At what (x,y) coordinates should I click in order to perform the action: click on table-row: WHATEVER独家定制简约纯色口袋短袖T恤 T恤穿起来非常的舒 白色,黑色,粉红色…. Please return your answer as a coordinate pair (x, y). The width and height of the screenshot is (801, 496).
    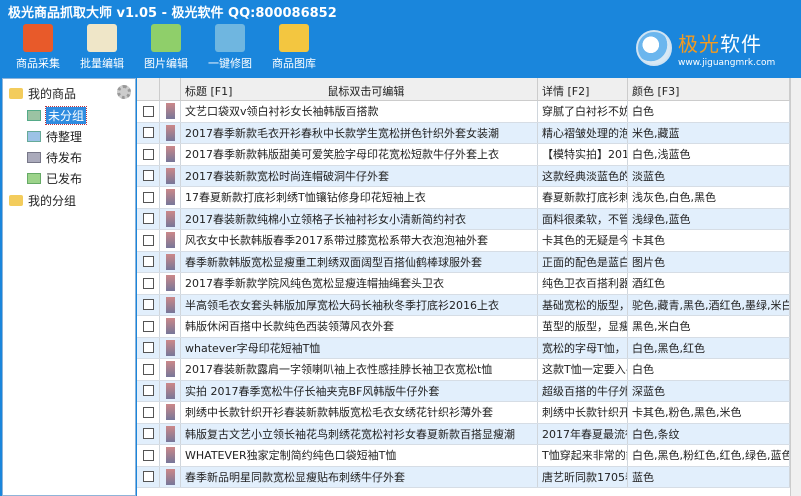
    Looking at the image, I should click on (463, 456).